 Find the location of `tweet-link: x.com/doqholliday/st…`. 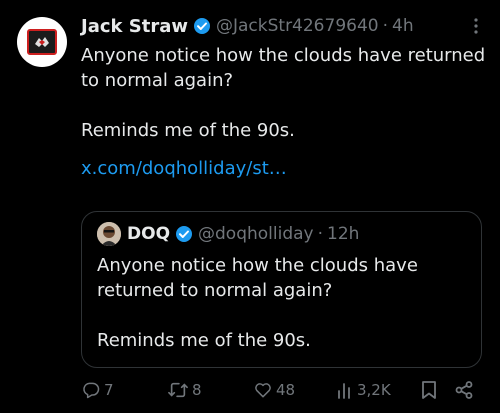

tweet-link: x.com/doqholliday/st… is located at coordinates (283, 168).